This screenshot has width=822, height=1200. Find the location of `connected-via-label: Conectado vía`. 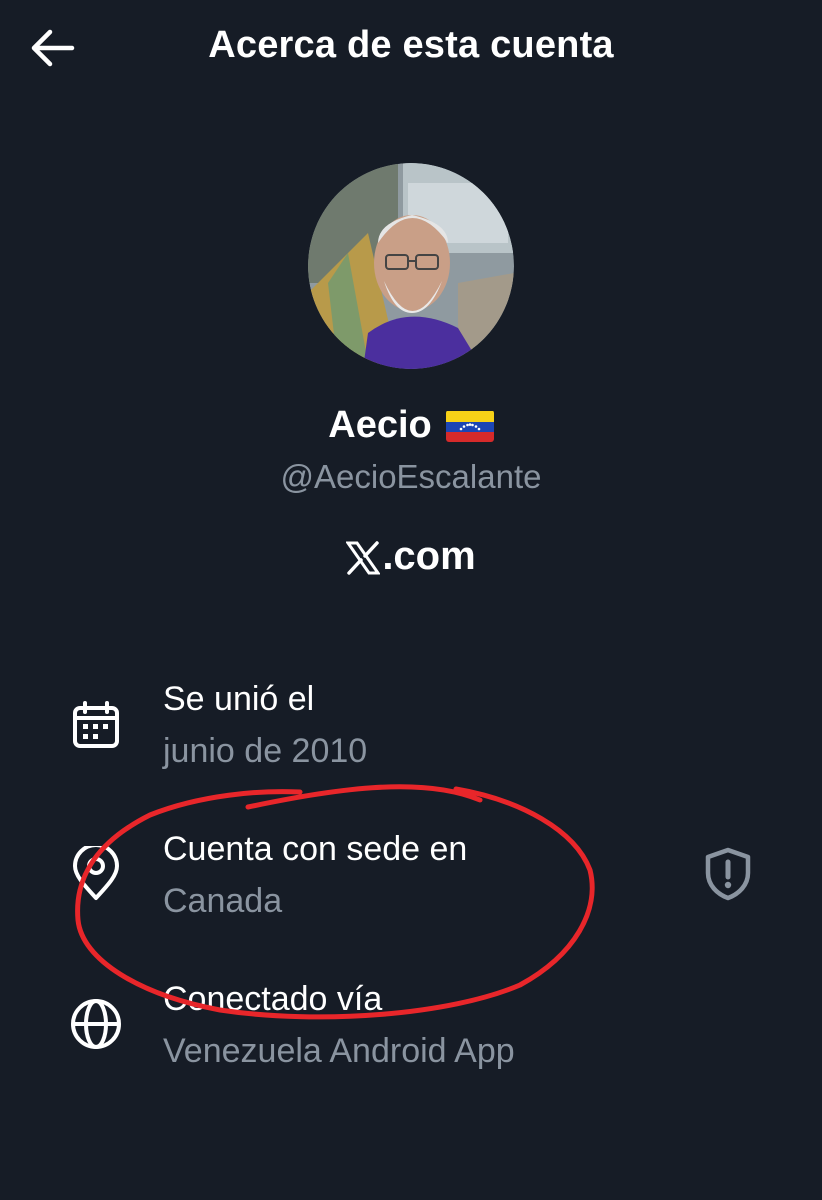

connected-via-label: Conectado vía is located at coordinates (273, 999).